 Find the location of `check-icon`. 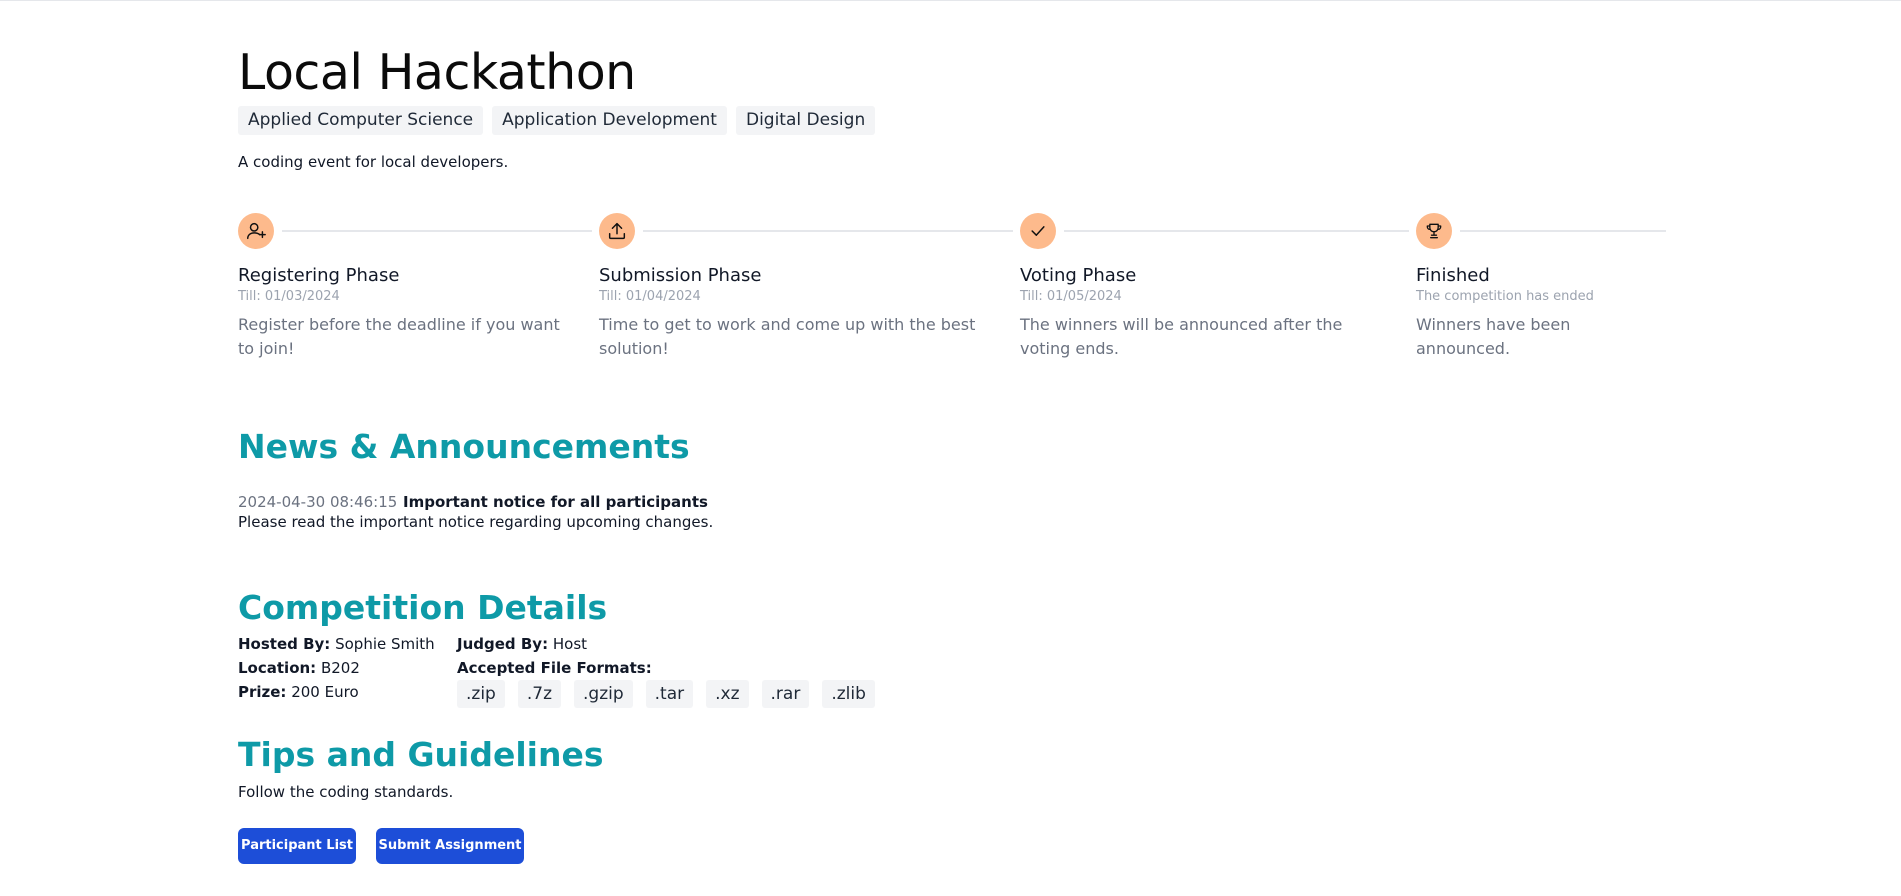

check-icon is located at coordinates (1038, 231).